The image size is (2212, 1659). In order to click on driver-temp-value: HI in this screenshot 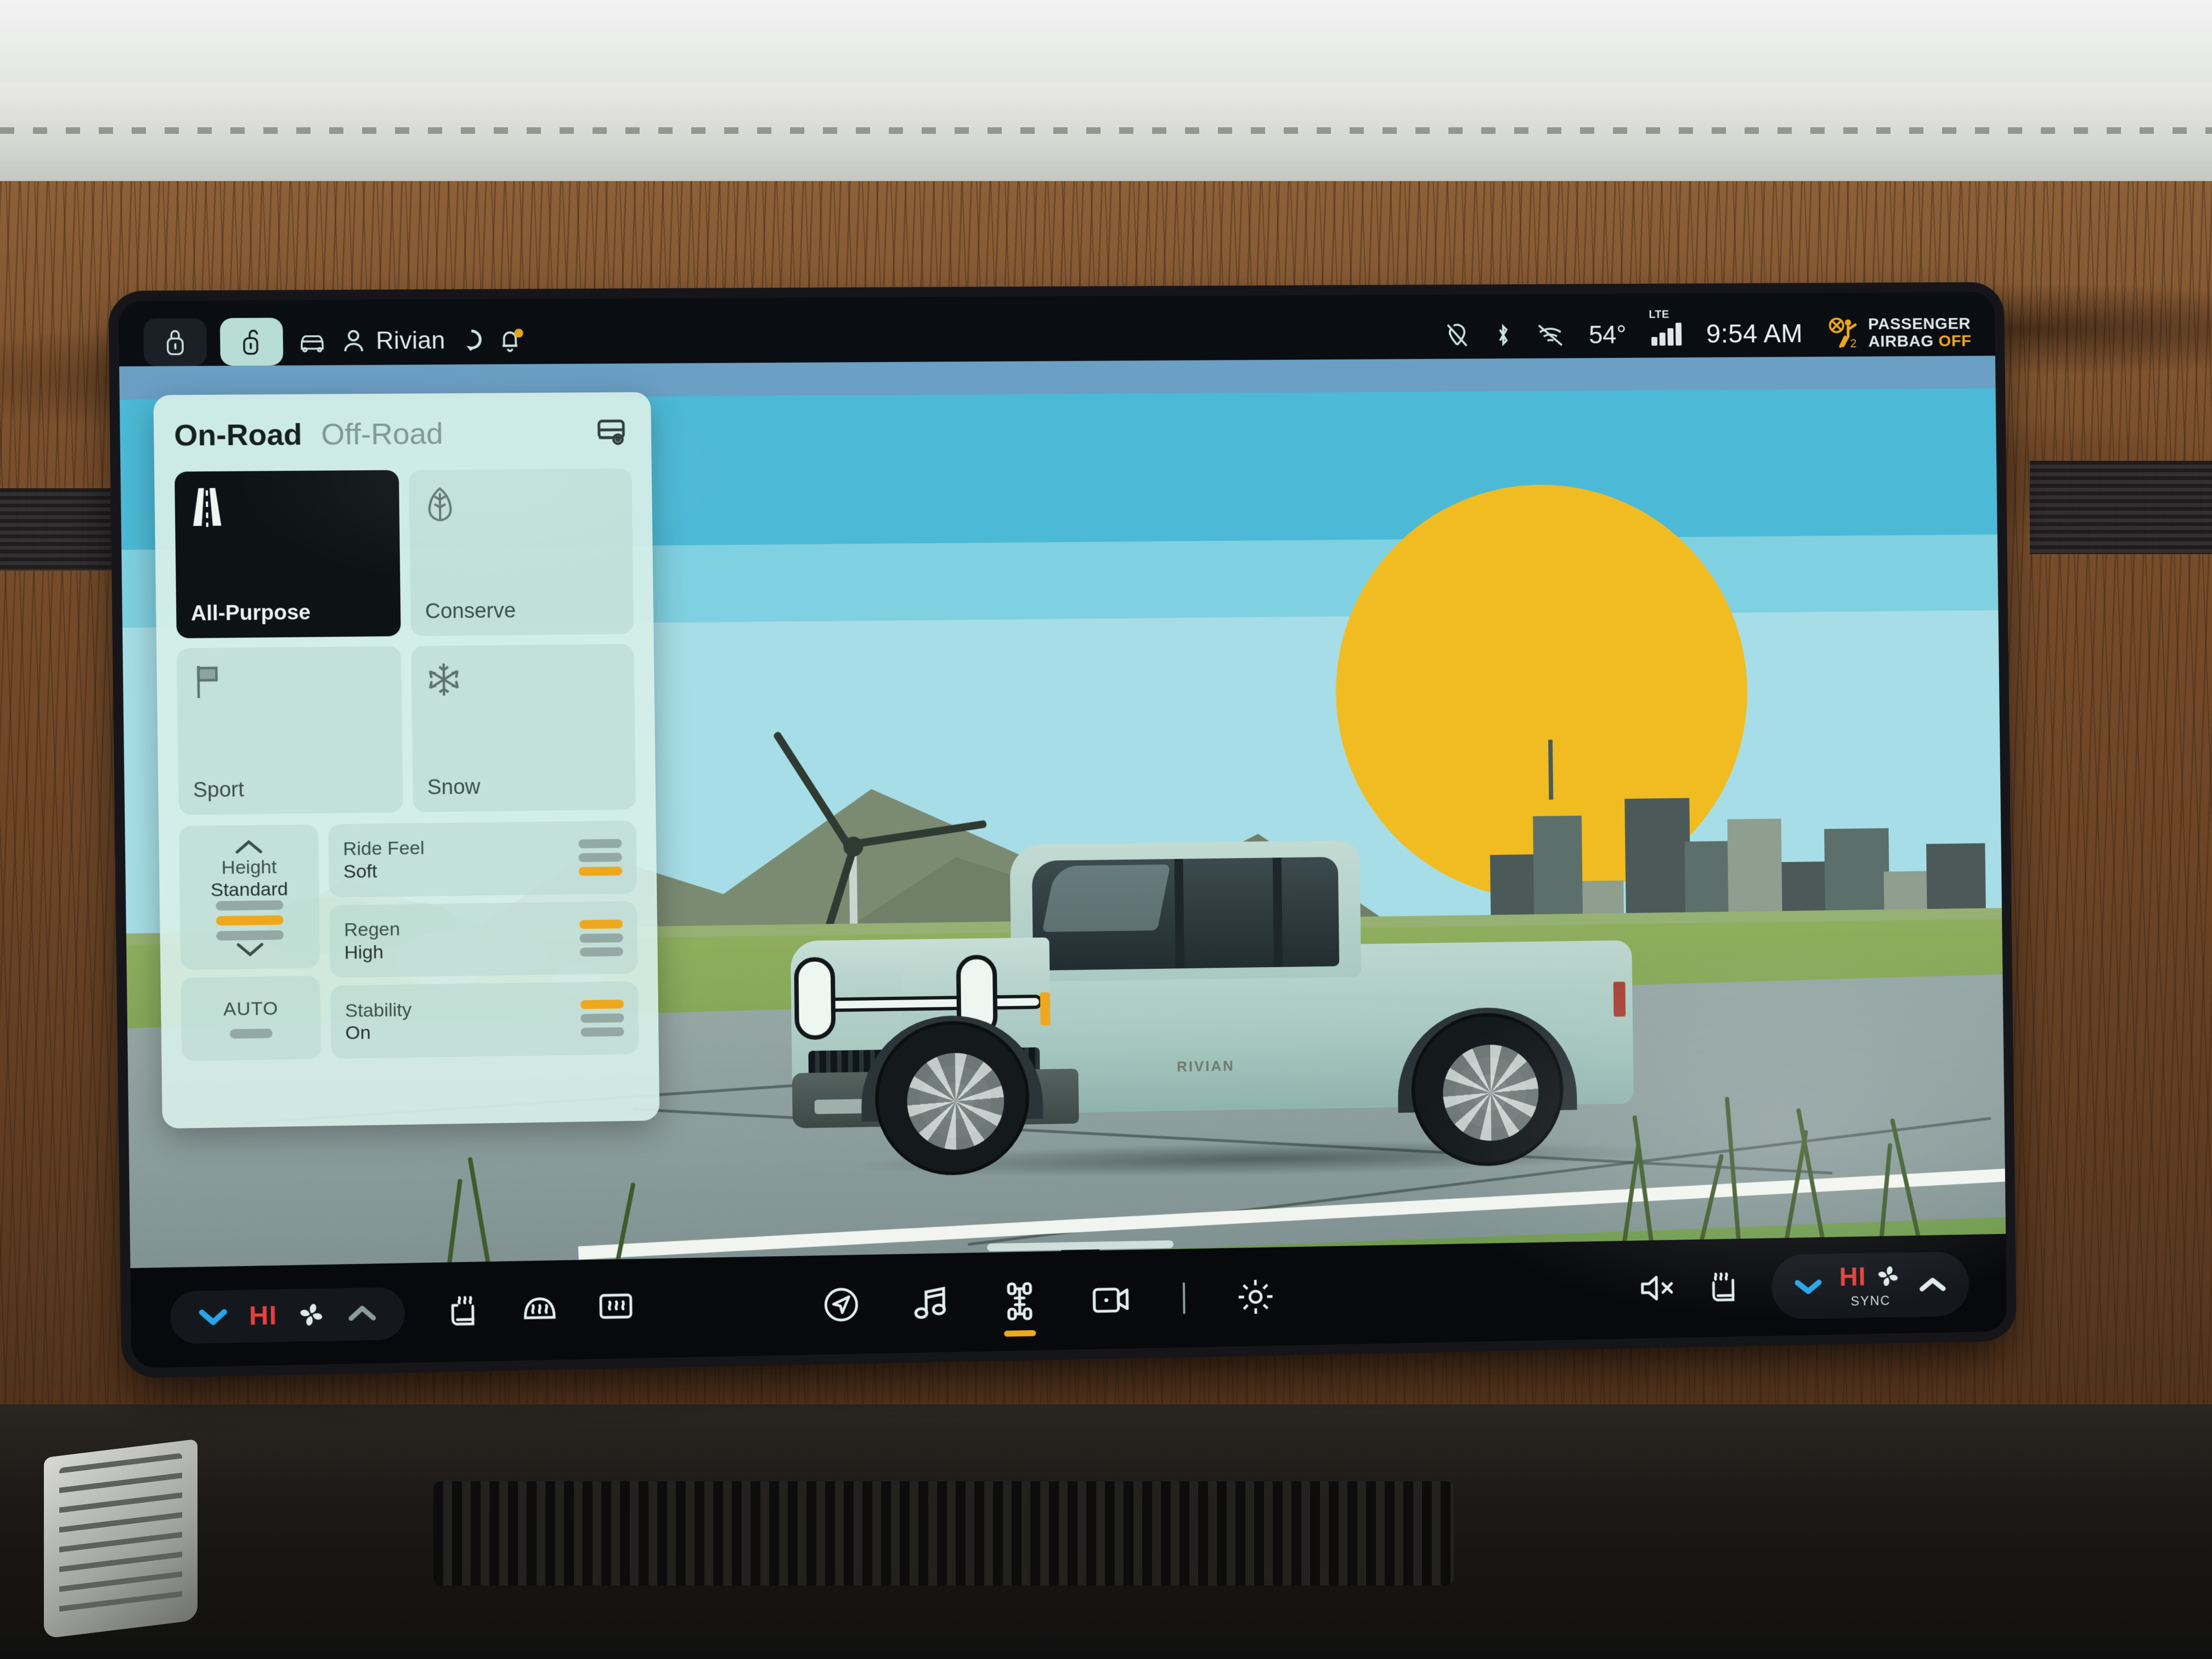, I will do `click(263, 1315)`.